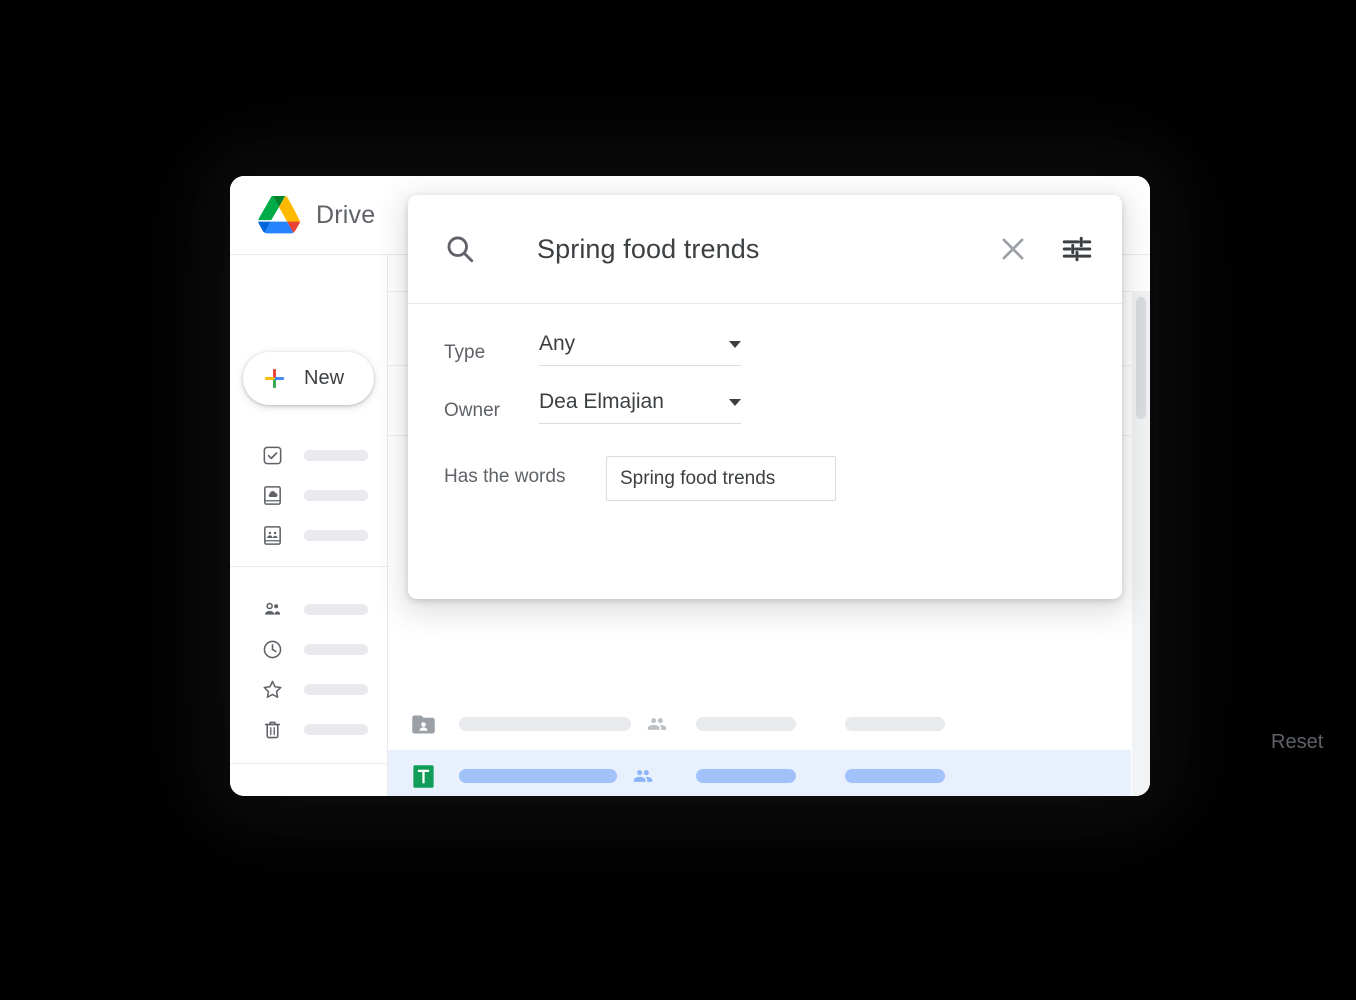 The height and width of the screenshot is (1000, 1356). Describe the element at coordinates (272, 495) in the screenshot. I see `cloud-box-icon` at that location.